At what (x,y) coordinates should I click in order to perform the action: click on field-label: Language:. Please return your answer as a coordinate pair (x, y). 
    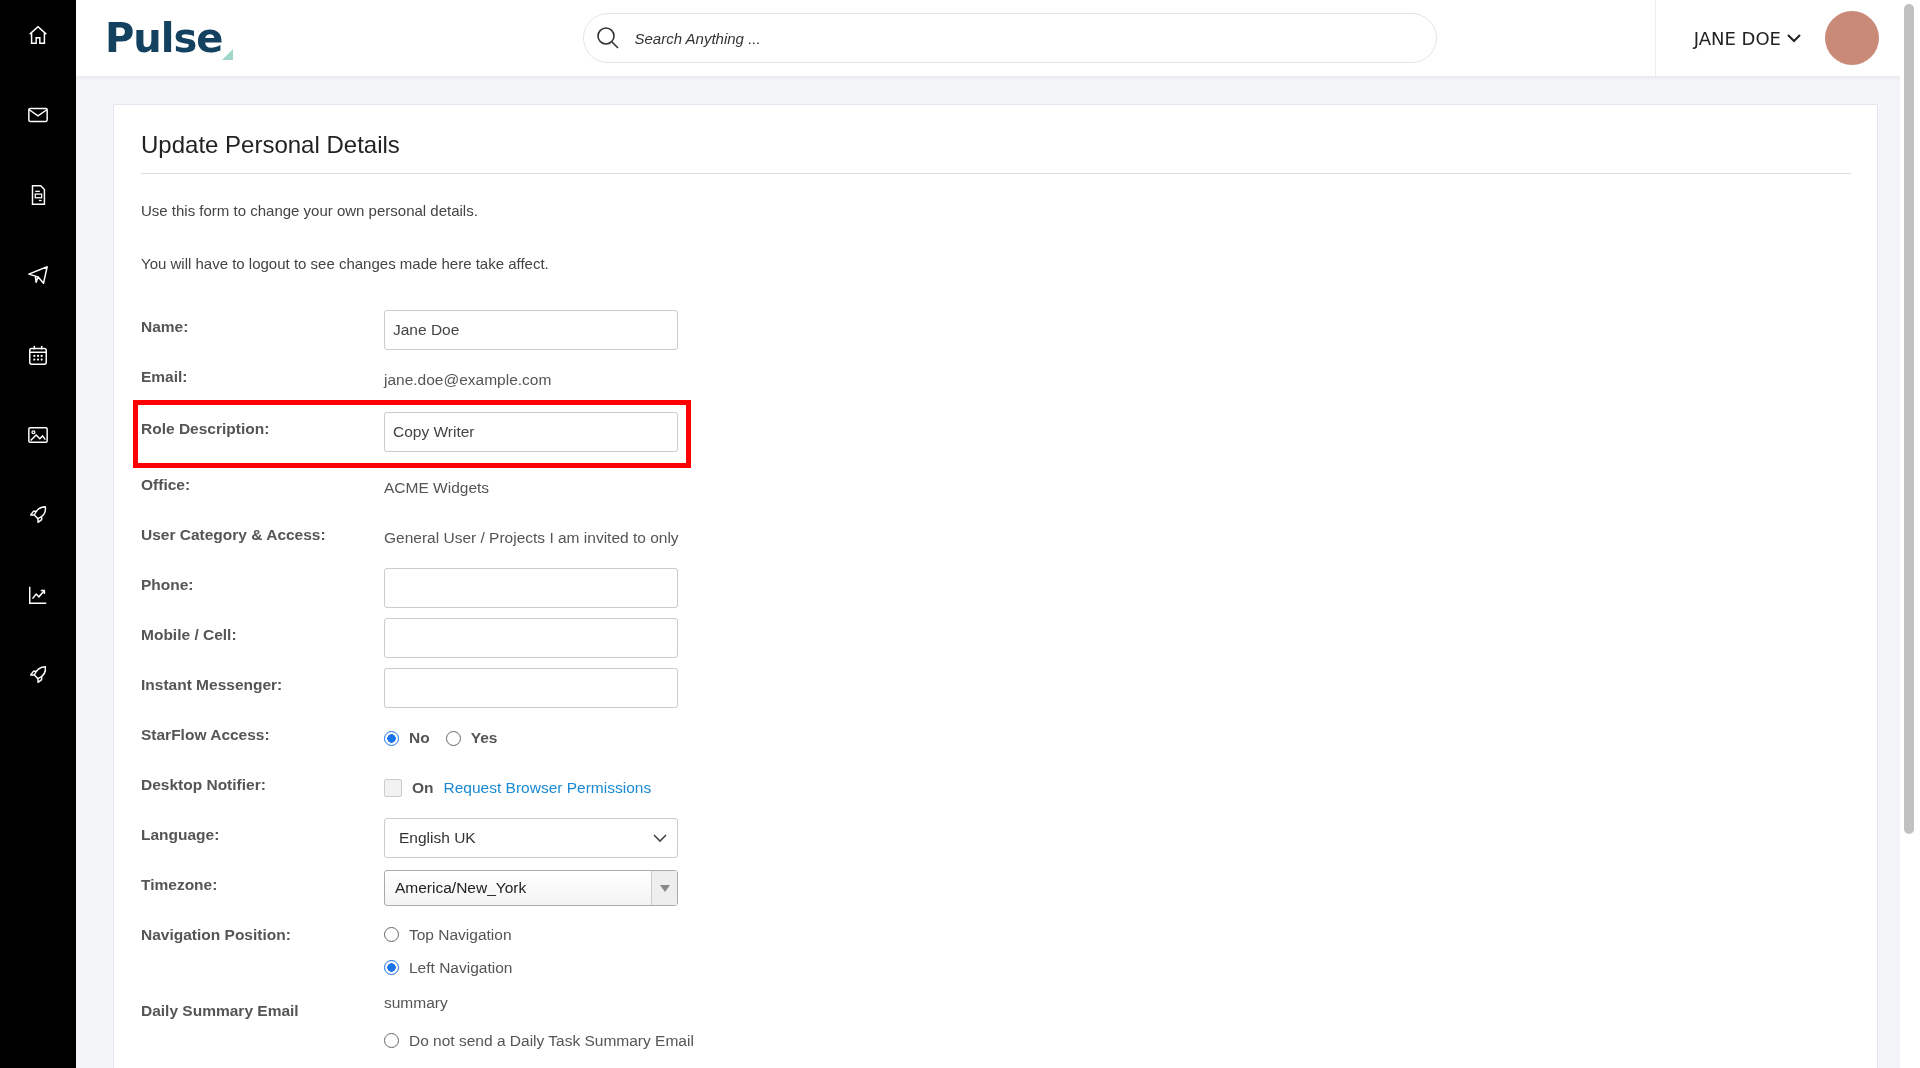
    Looking at the image, I should click on (181, 835).